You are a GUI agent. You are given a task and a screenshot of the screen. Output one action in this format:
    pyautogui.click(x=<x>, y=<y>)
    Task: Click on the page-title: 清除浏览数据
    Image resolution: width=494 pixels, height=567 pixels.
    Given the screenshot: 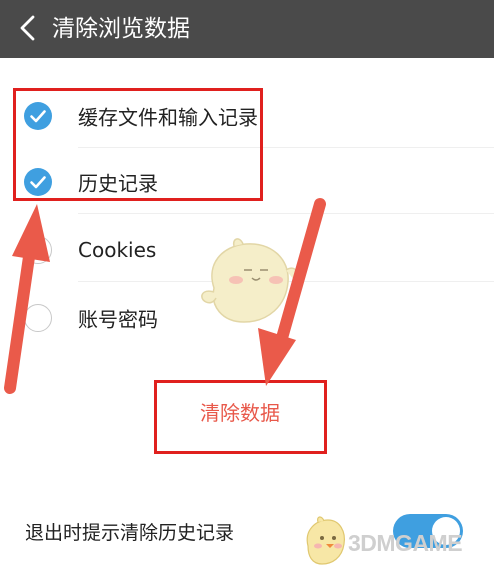 What is the action you would take?
    pyautogui.click(x=121, y=29)
    